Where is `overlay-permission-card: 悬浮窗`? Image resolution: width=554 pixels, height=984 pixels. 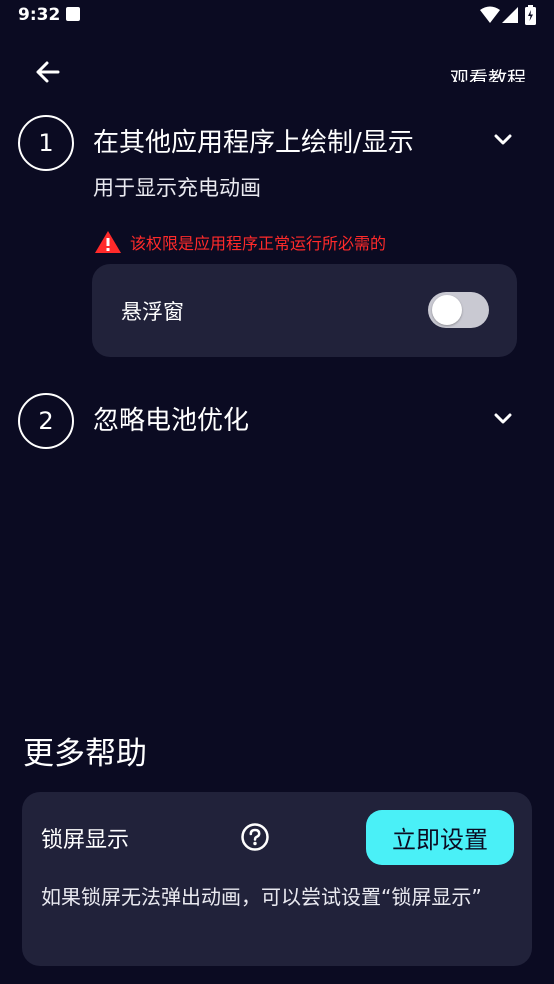
overlay-permission-card: 悬浮窗 is located at coordinates (304, 310).